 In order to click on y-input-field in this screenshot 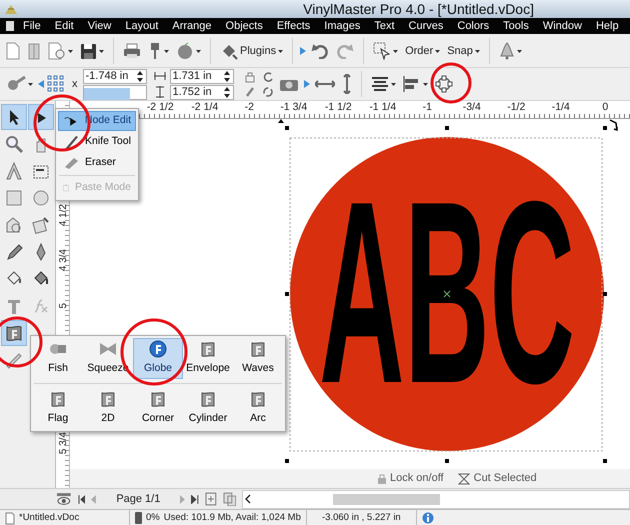, I will do `click(114, 92)`.